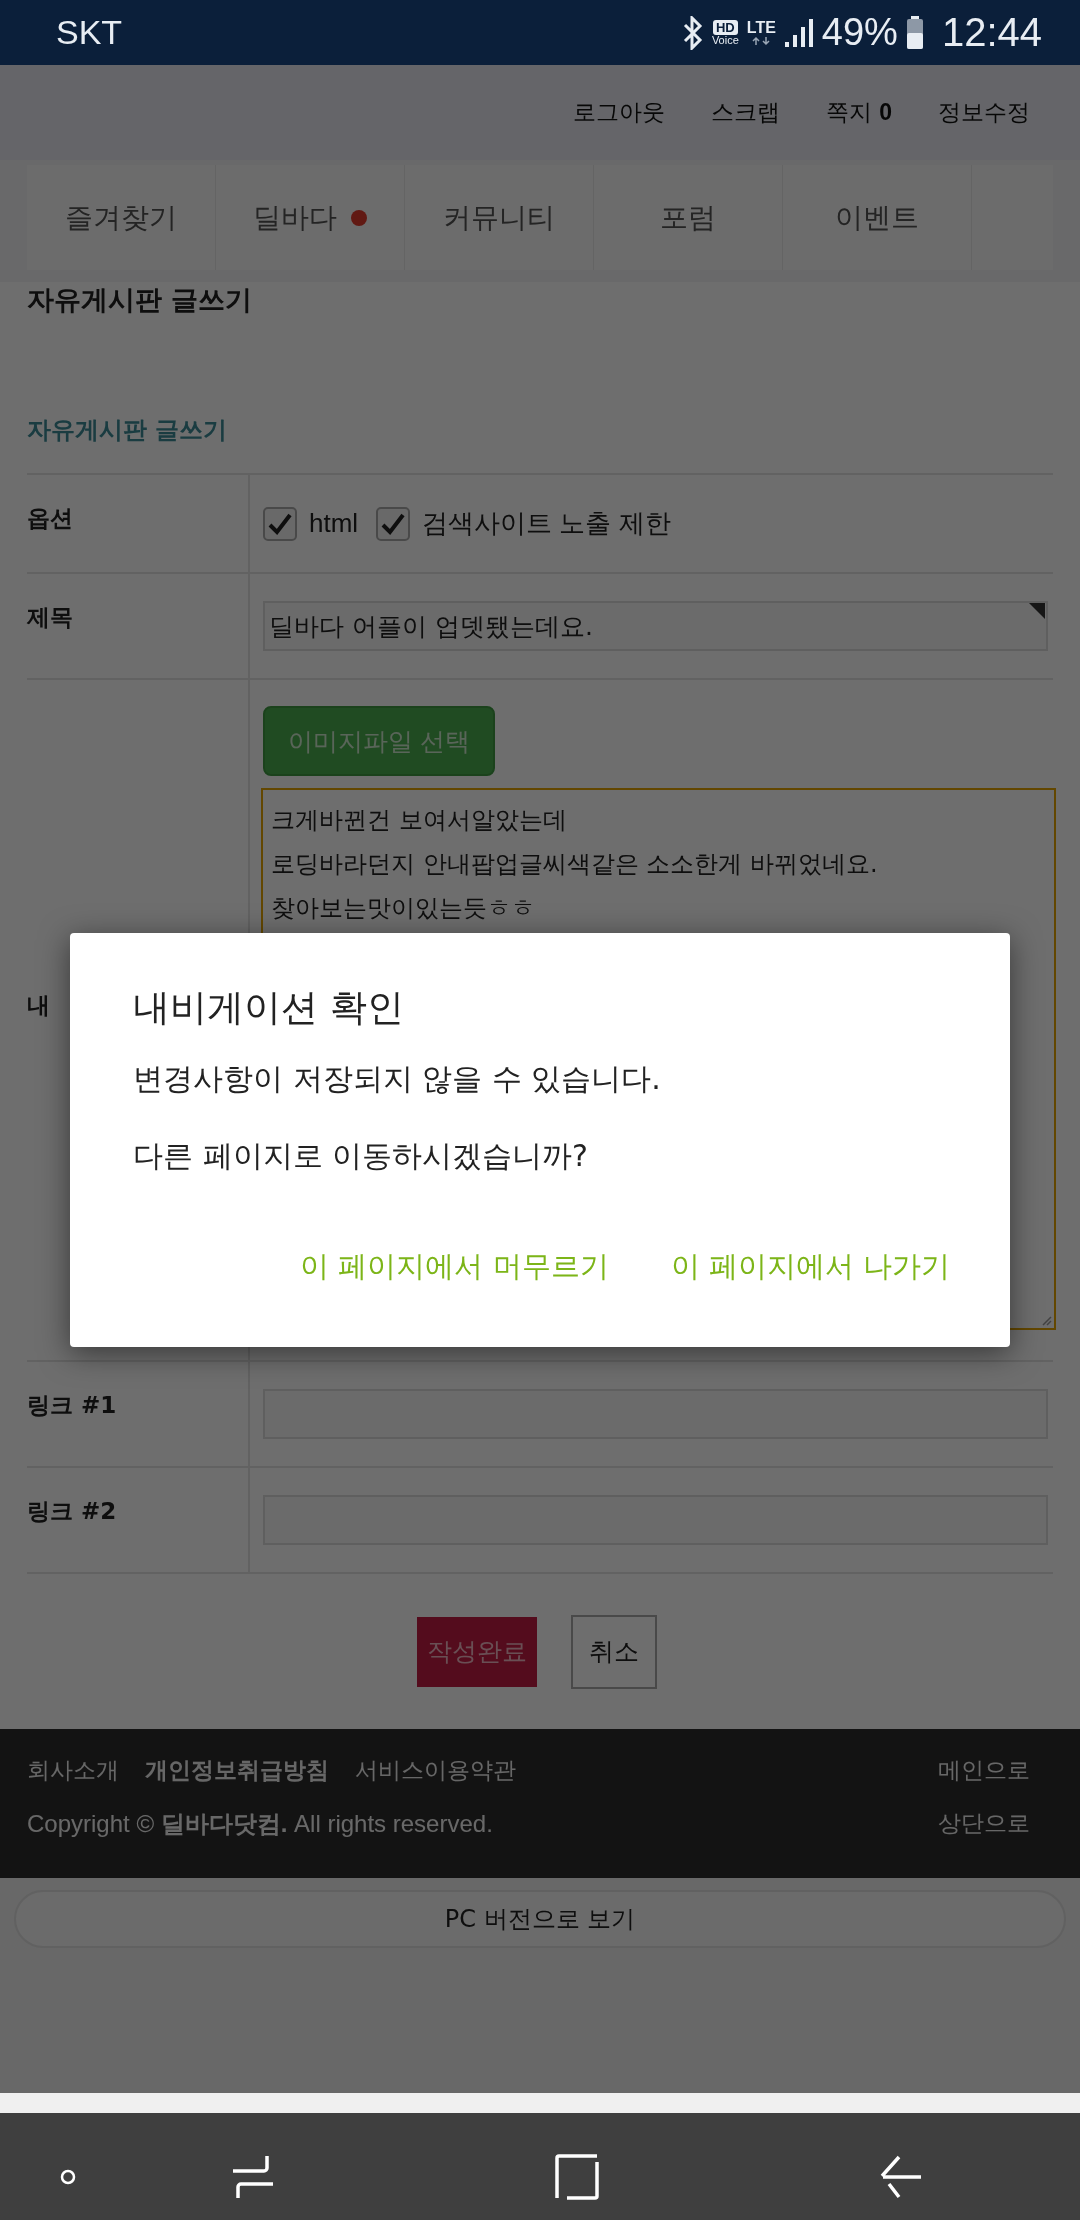  Describe the element at coordinates (334, 523) in the screenshot. I see `option-label: html` at that location.